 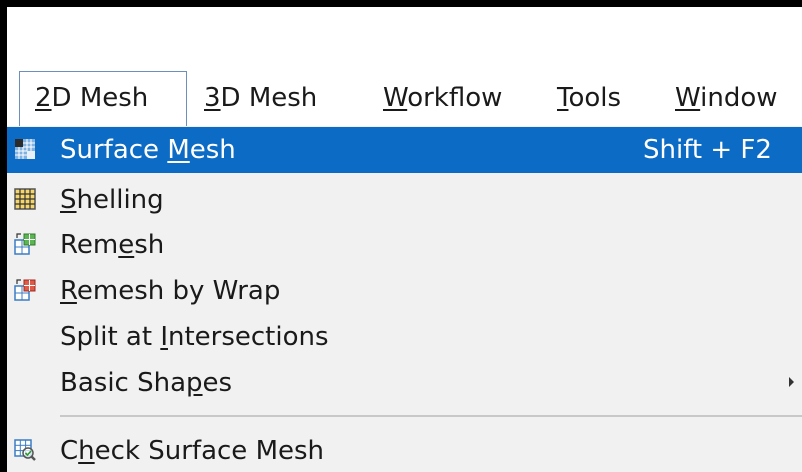 I want to click on menu-item-remesh-by-wrap: Remesh by Wrap, so click(x=404, y=291).